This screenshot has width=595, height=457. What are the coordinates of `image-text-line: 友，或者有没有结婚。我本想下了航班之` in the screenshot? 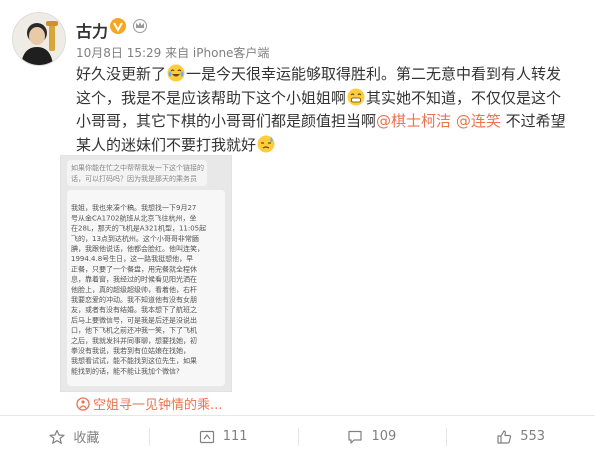 It's located at (134, 309).